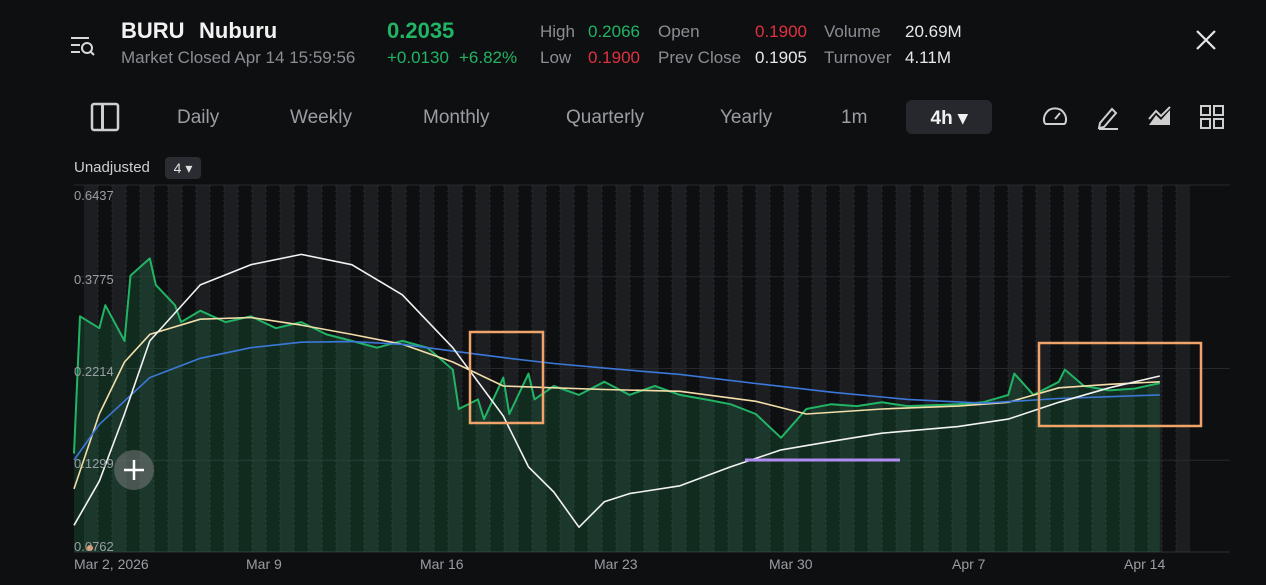  I want to click on x-tick-label: Mar 9, so click(264, 564).